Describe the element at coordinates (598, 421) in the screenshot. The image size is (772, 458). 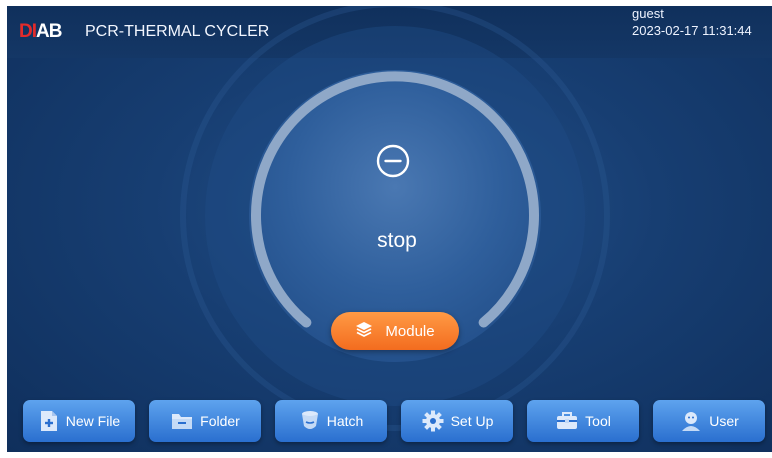
I see `tool-label: Tool` at that location.